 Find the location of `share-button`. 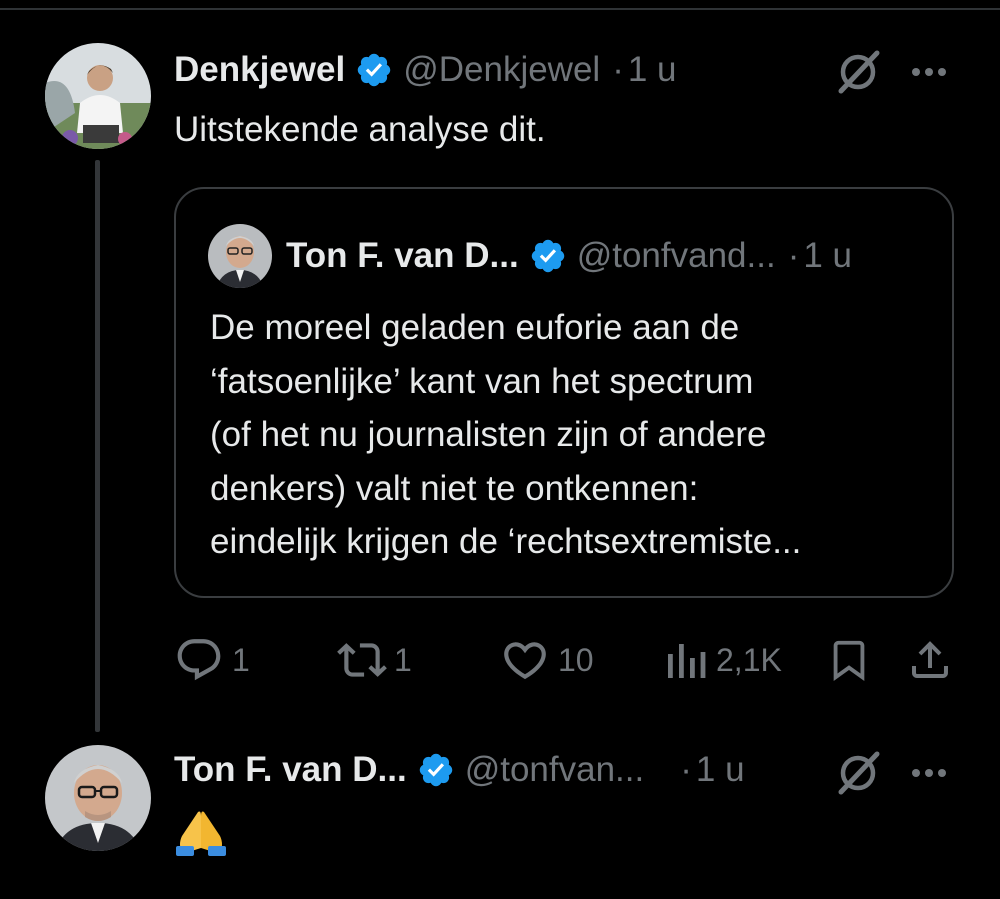

share-button is located at coordinates (930, 660).